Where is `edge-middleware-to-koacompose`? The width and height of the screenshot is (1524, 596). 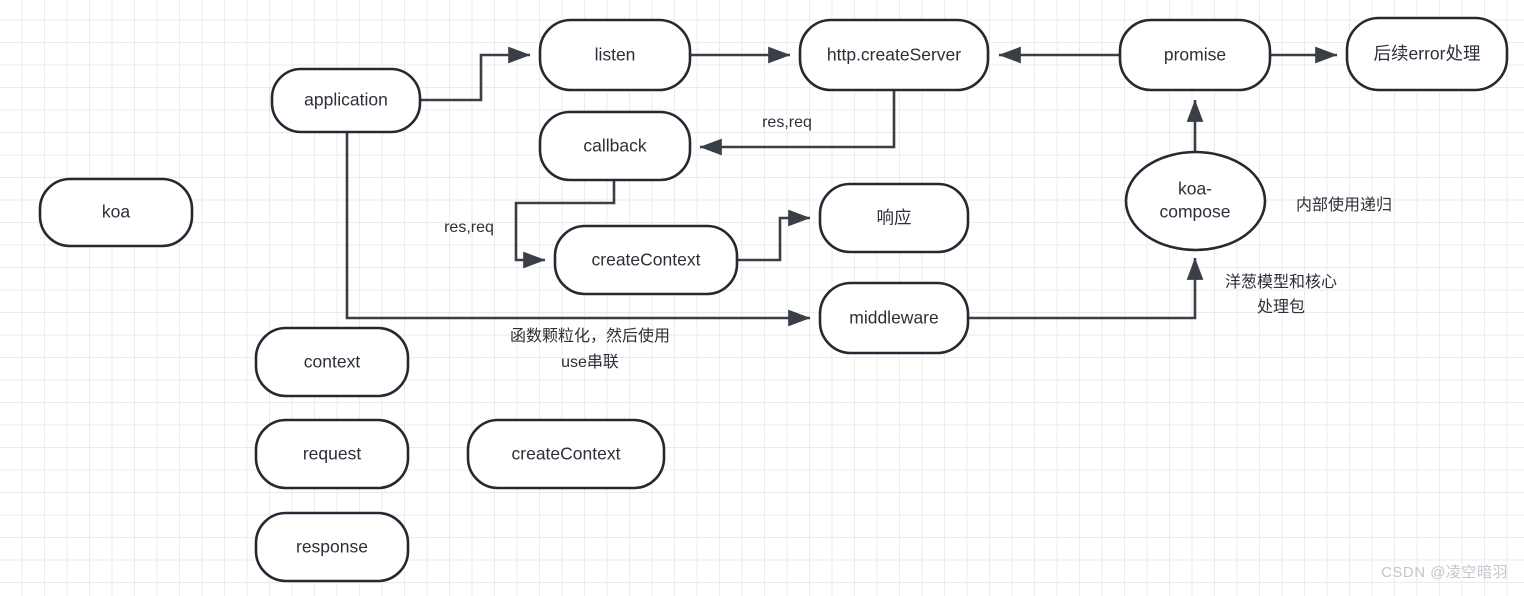 edge-middleware-to-koacompose is located at coordinates (1086, 288).